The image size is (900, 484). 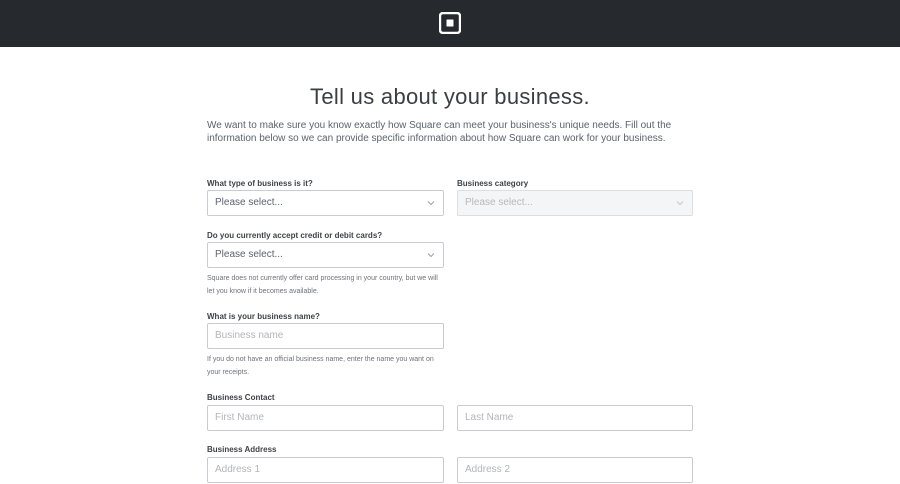 What do you see at coordinates (489, 417) in the screenshot?
I see `last-name-placeholder: Last Name` at bounding box center [489, 417].